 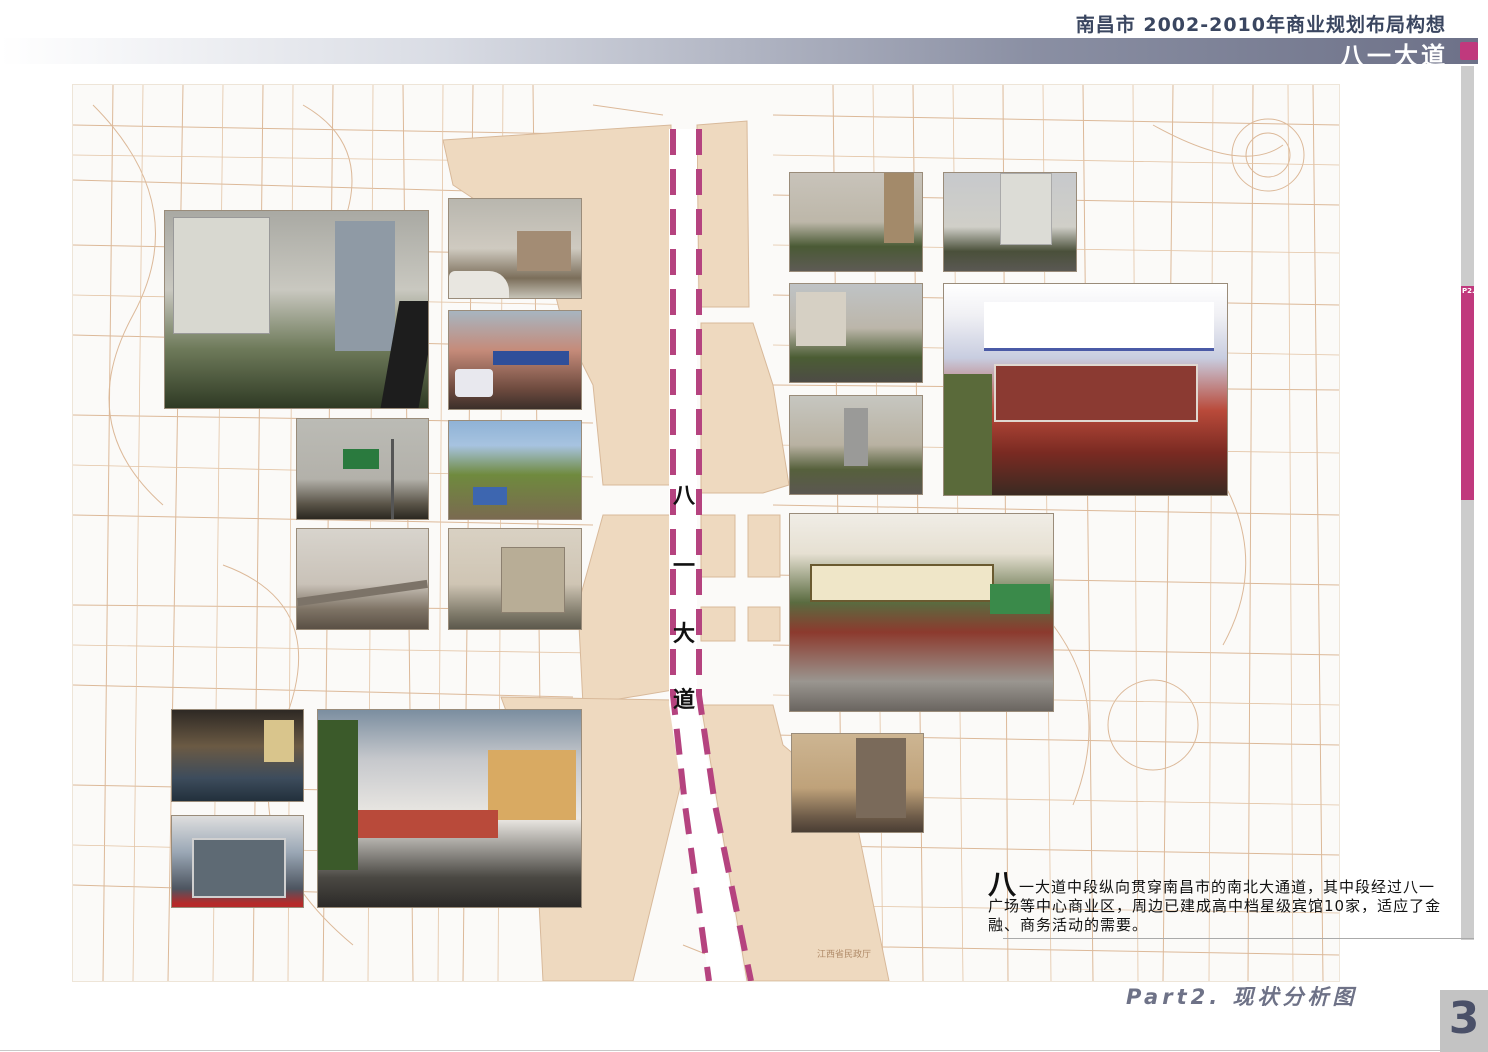 What do you see at coordinates (1467, 503) in the screenshot?
I see `right-rail` at bounding box center [1467, 503].